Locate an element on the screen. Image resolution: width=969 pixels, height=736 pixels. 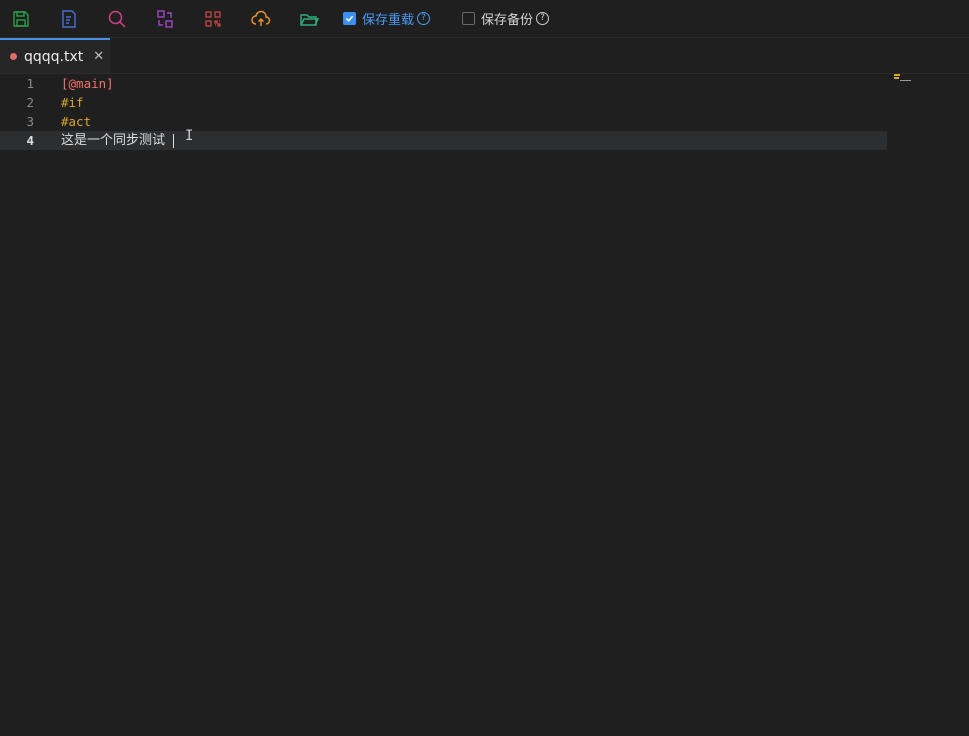
save-backup-checkbox: 保存备份 ? is located at coordinates (506, 18).